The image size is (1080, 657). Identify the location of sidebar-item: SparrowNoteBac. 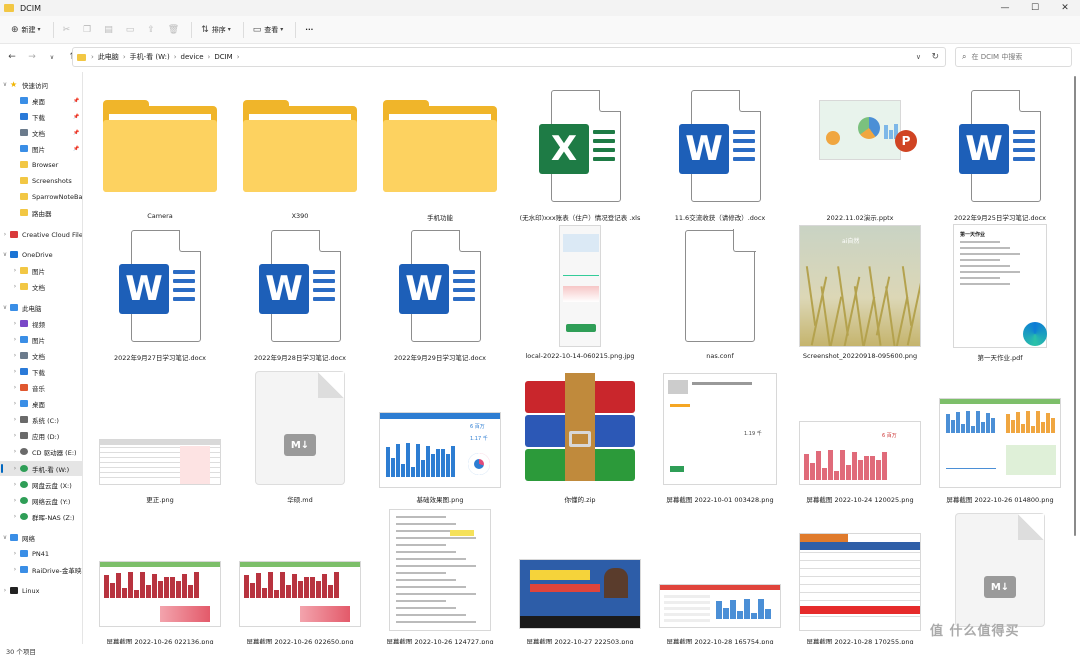
(41, 196).